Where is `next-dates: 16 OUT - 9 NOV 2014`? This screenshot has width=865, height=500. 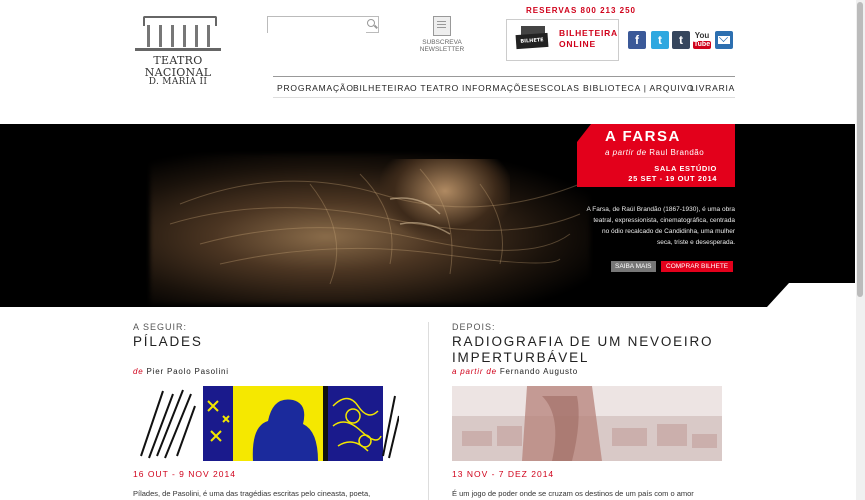
next-dates: 16 OUT - 9 NOV 2014 is located at coordinates (184, 474).